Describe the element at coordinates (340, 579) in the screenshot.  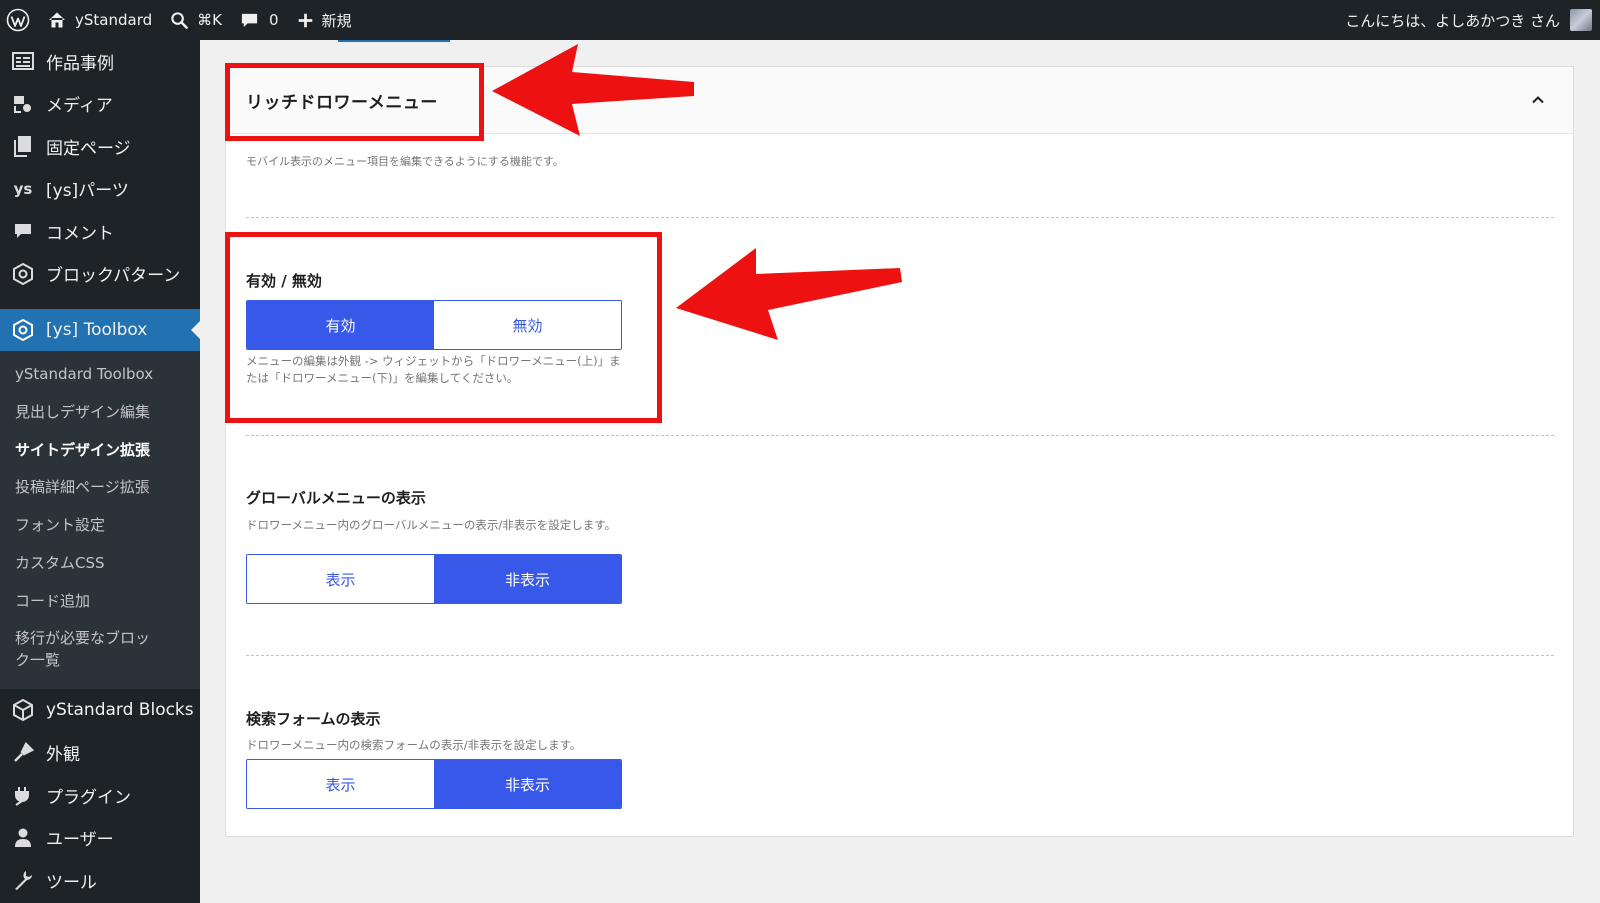
I see `global-menu-show-button: 表示` at that location.